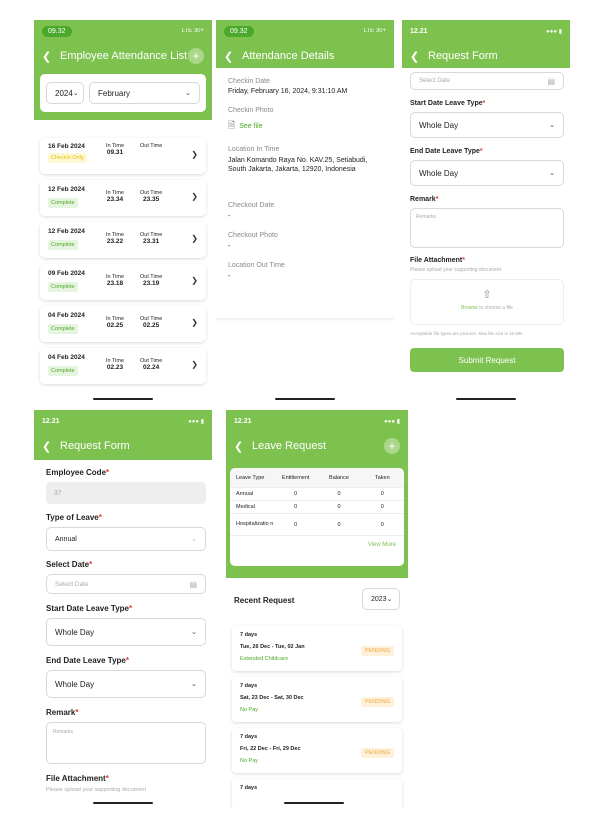 This screenshot has height=828, width=604. Describe the element at coordinates (445, 151) in the screenshot. I see `end-type-label-text: End Date Leave Type` at that location.